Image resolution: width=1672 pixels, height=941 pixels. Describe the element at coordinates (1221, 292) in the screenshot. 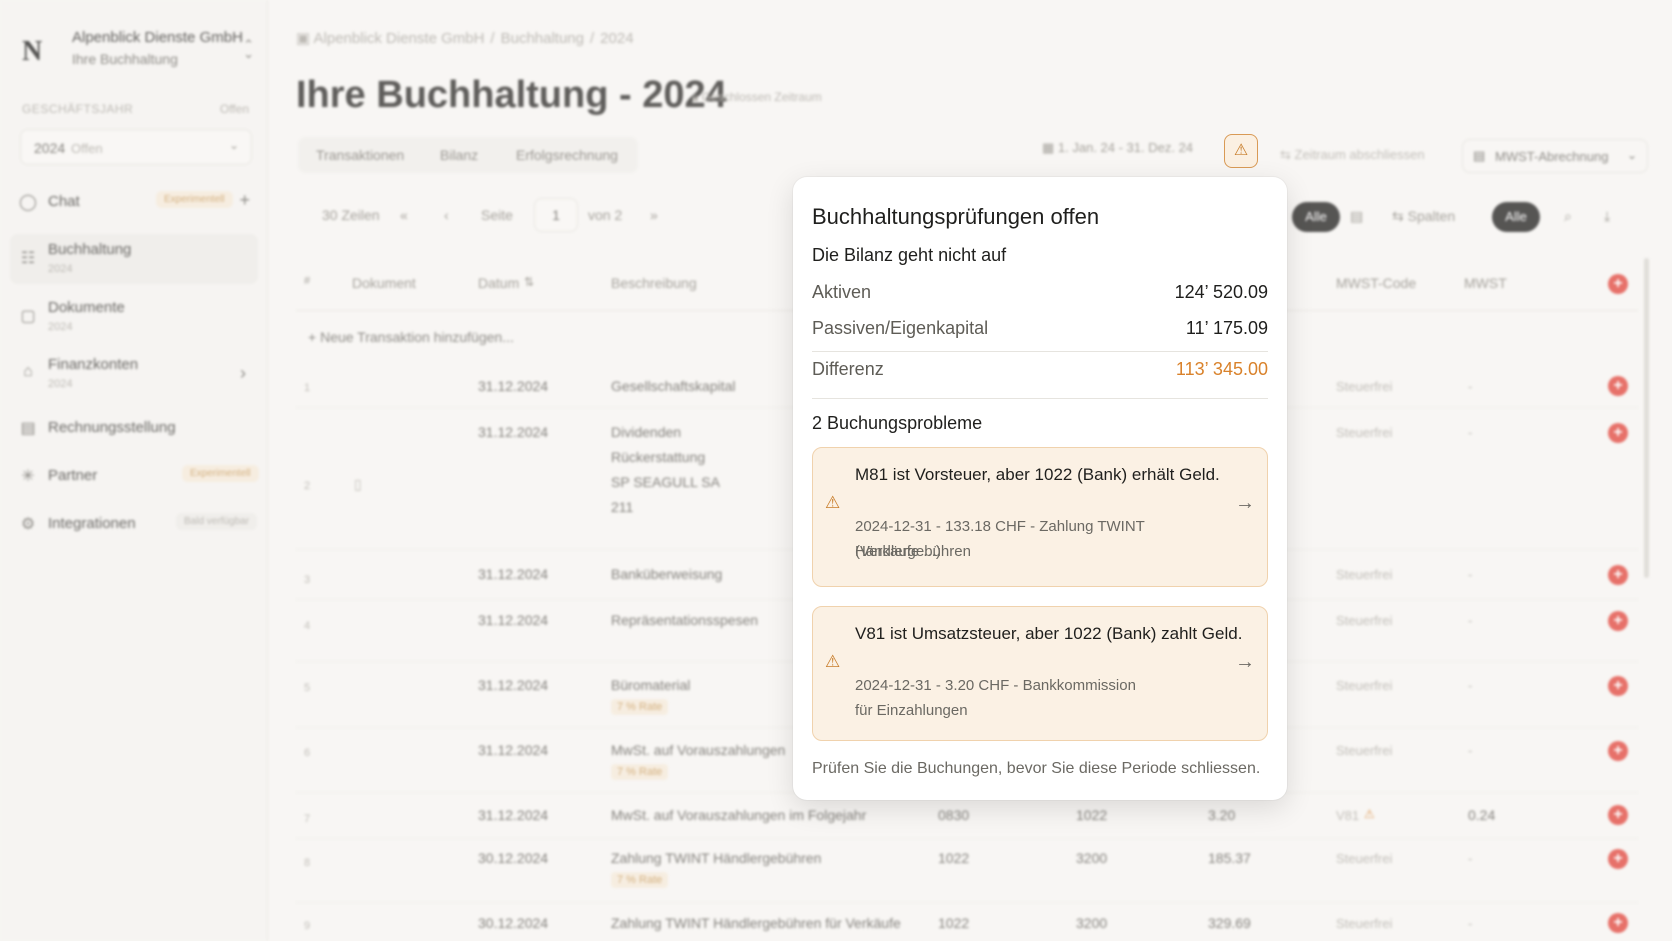

I see `assets-value: 124’ 520.09` at that location.